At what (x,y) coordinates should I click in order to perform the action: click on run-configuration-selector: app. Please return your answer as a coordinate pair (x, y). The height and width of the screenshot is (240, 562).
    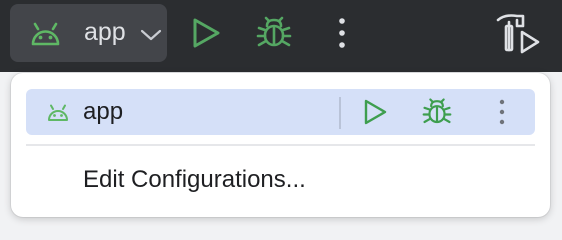
    Looking at the image, I should click on (88, 33).